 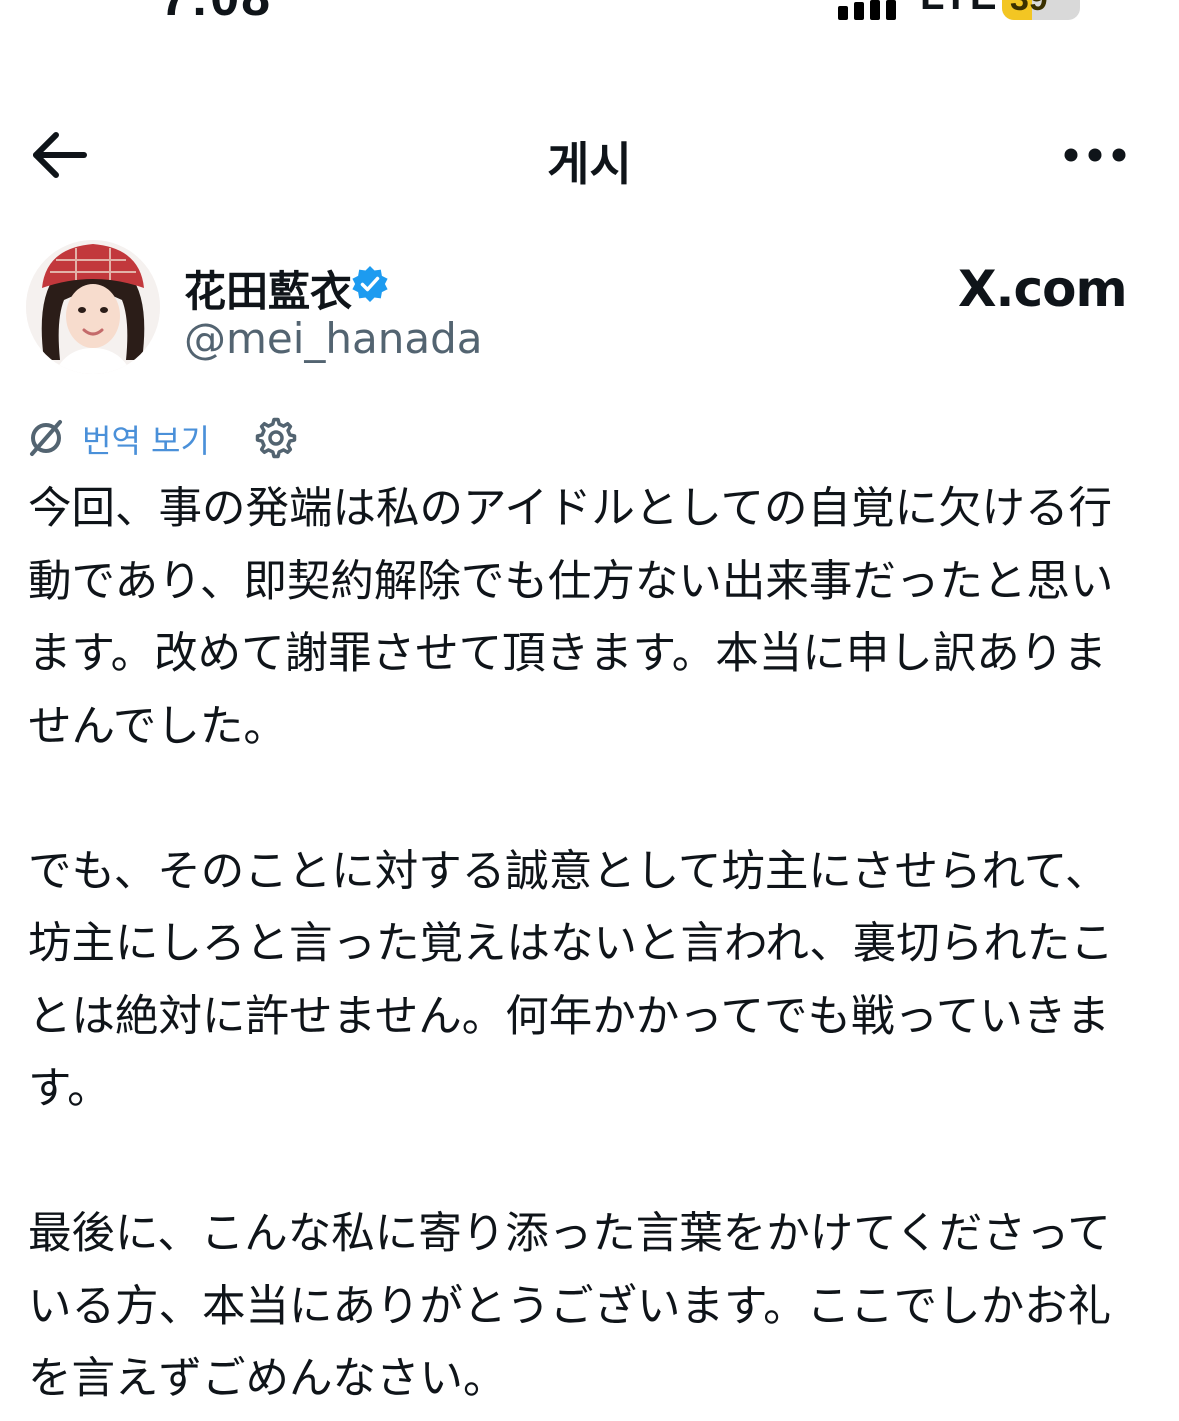 I want to click on tweet-line: 最後に、こんな私に寄り添った言葉をかけてくださって, so click(x=569, y=1234).